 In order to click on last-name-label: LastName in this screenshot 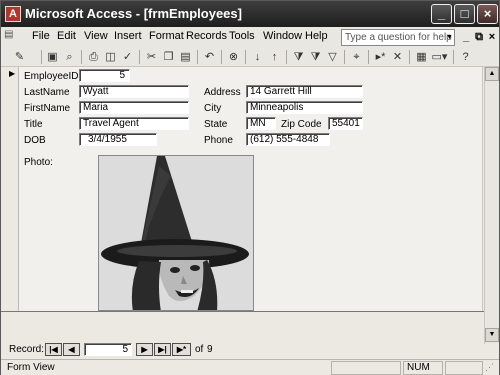, I will do `click(47, 92)`.